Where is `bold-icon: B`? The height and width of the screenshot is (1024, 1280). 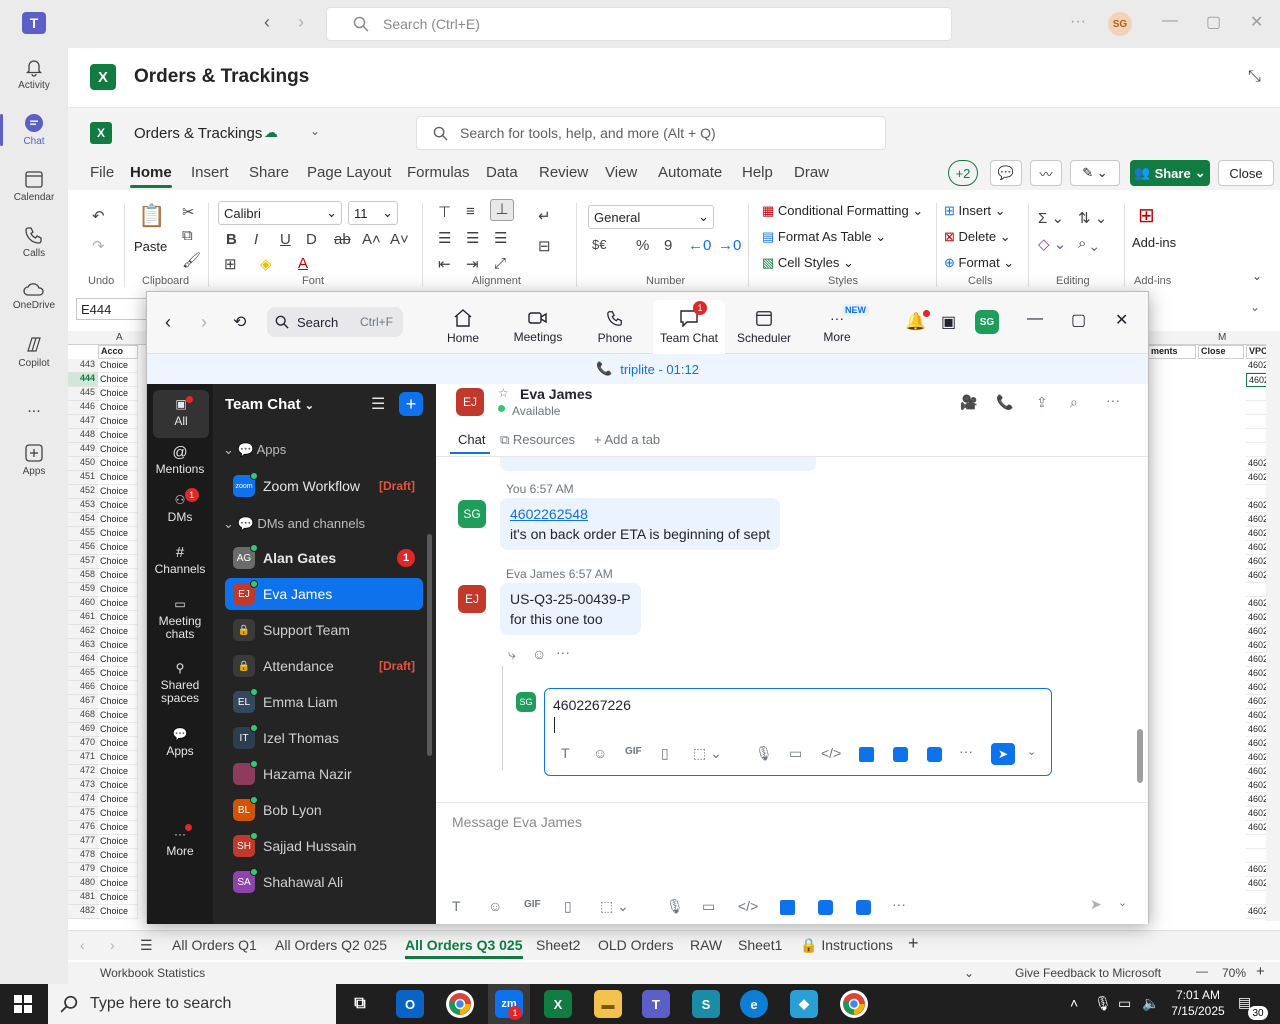 bold-icon: B is located at coordinates (231, 239).